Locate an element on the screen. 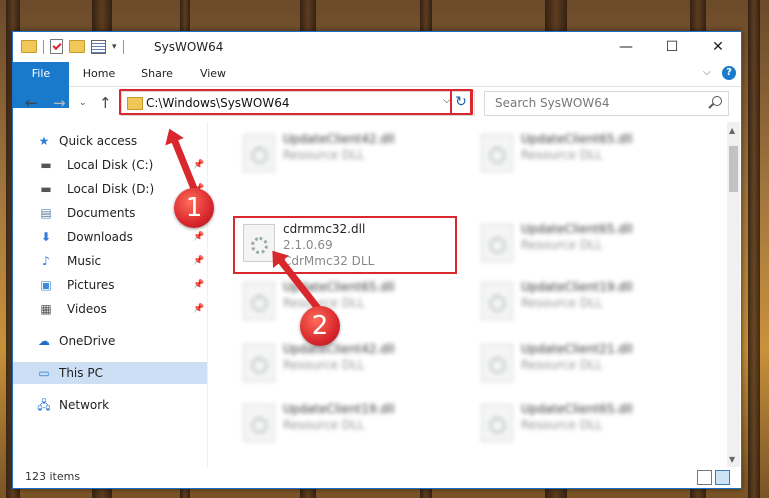  sidebar-item-this-pc: ▭ This PC is located at coordinates (110, 373).